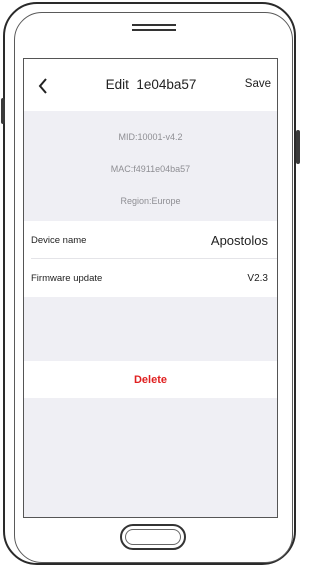 This screenshot has height=568, width=320. I want to click on region-text: Region:Europe, so click(150, 201).